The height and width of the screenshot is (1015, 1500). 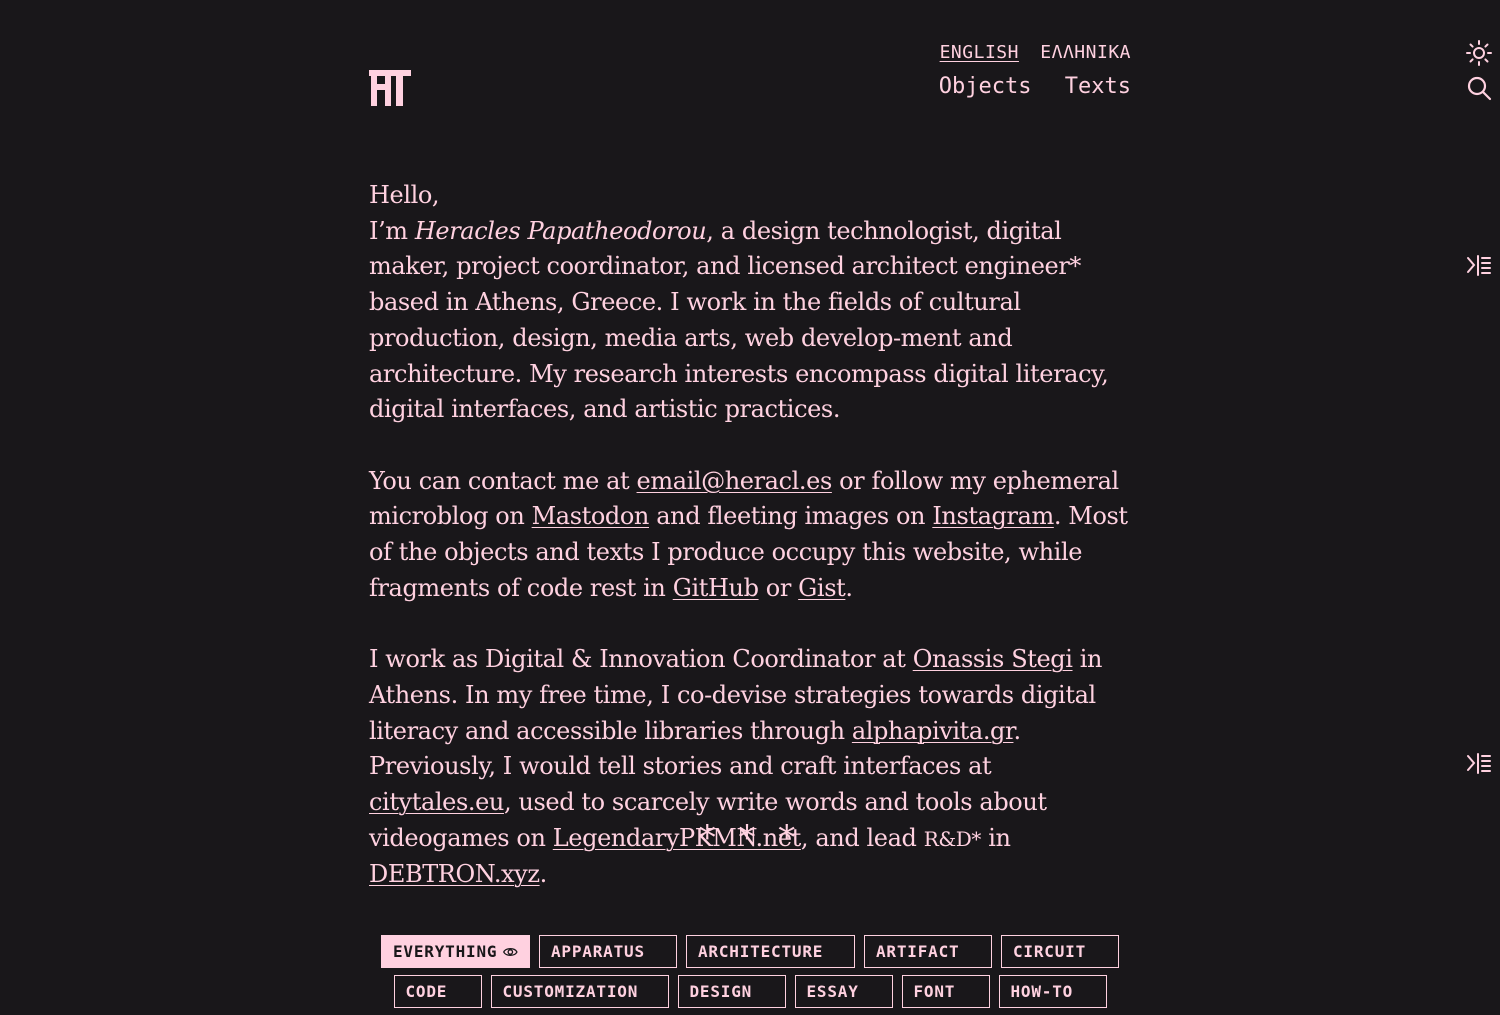 I want to click on greeting: Hello,, so click(x=404, y=195).